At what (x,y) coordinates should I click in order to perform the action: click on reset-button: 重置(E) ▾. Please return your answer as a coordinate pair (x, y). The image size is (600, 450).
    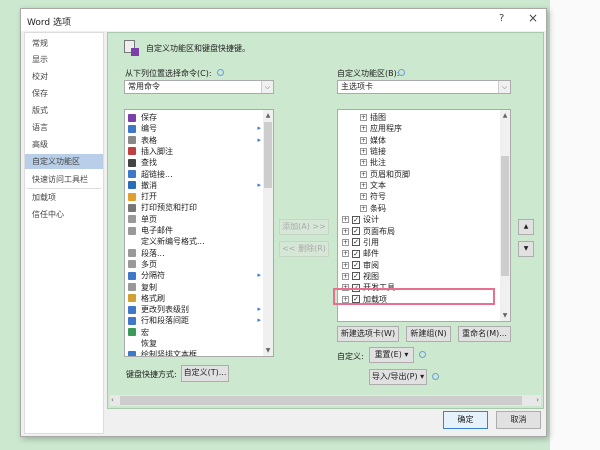
    Looking at the image, I should click on (391, 355).